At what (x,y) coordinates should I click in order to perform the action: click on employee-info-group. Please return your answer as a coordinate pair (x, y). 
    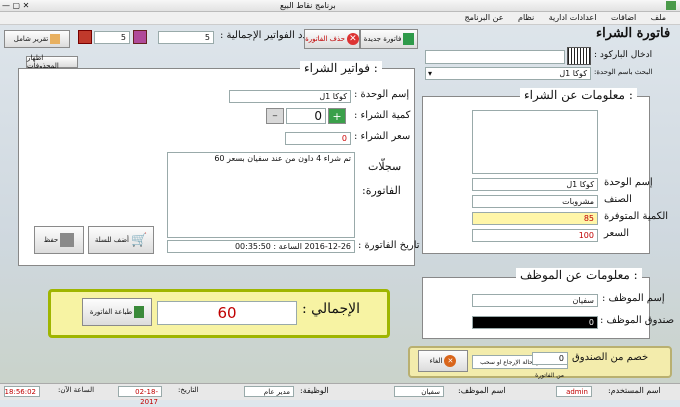
    Looking at the image, I should click on (536, 308).